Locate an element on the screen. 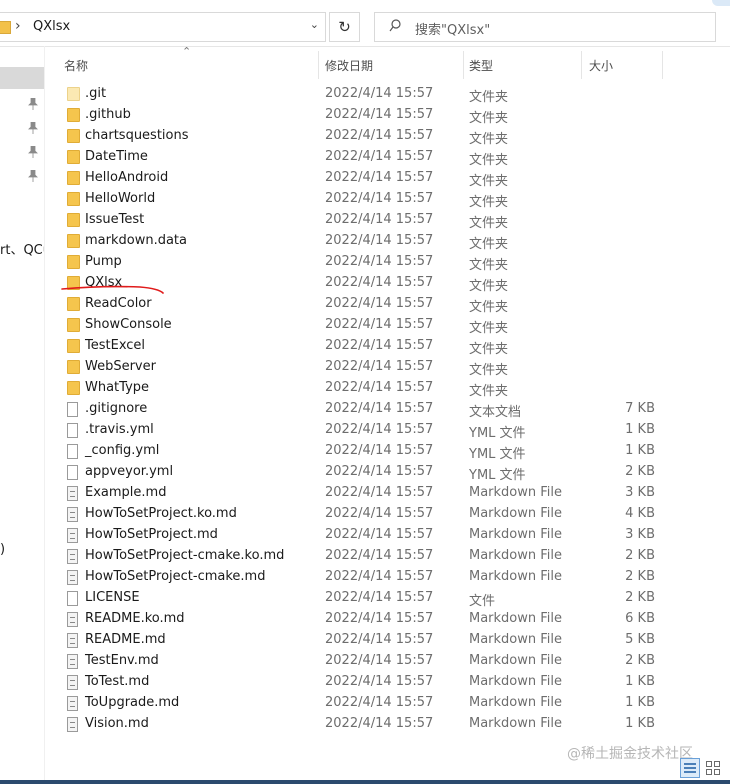  file-name: markdown.data is located at coordinates (136, 240).